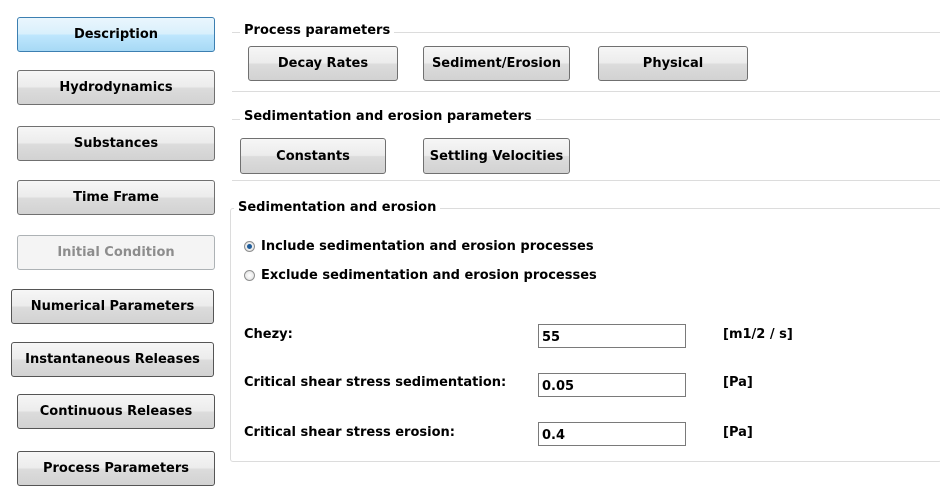 The width and height of the screenshot is (940, 488). What do you see at coordinates (388, 117) in the screenshot?
I see `sed-erosion-parameters-title: Sedimentation and erosion parameters` at bounding box center [388, 117].